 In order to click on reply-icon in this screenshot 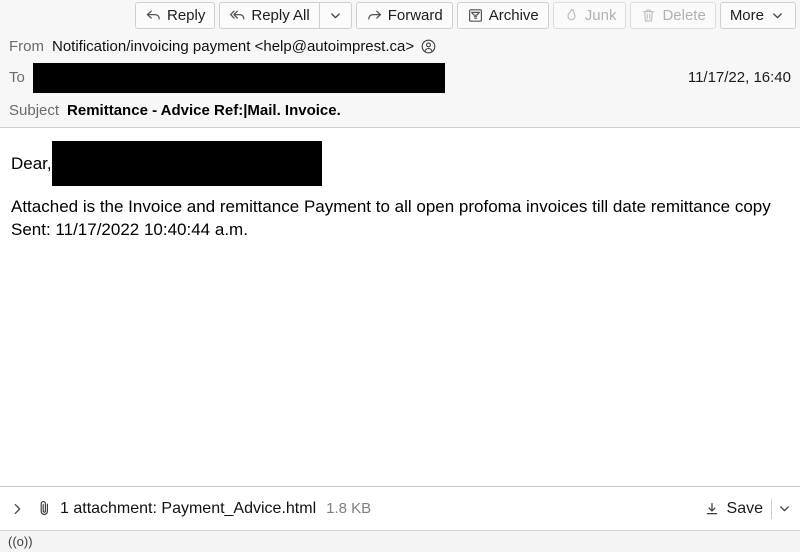, I will do `click(153, 15)`.